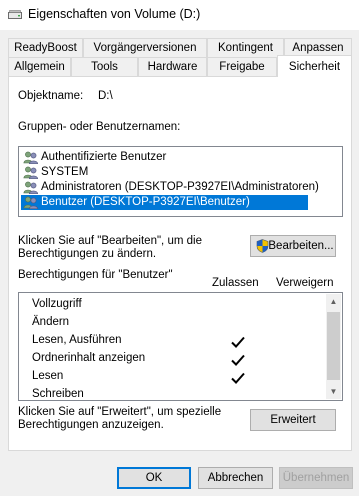 The width and height of the screenshot is (359, 496). I want to click on scroll-down-arrow-icon: ▼, so click(333, 391).